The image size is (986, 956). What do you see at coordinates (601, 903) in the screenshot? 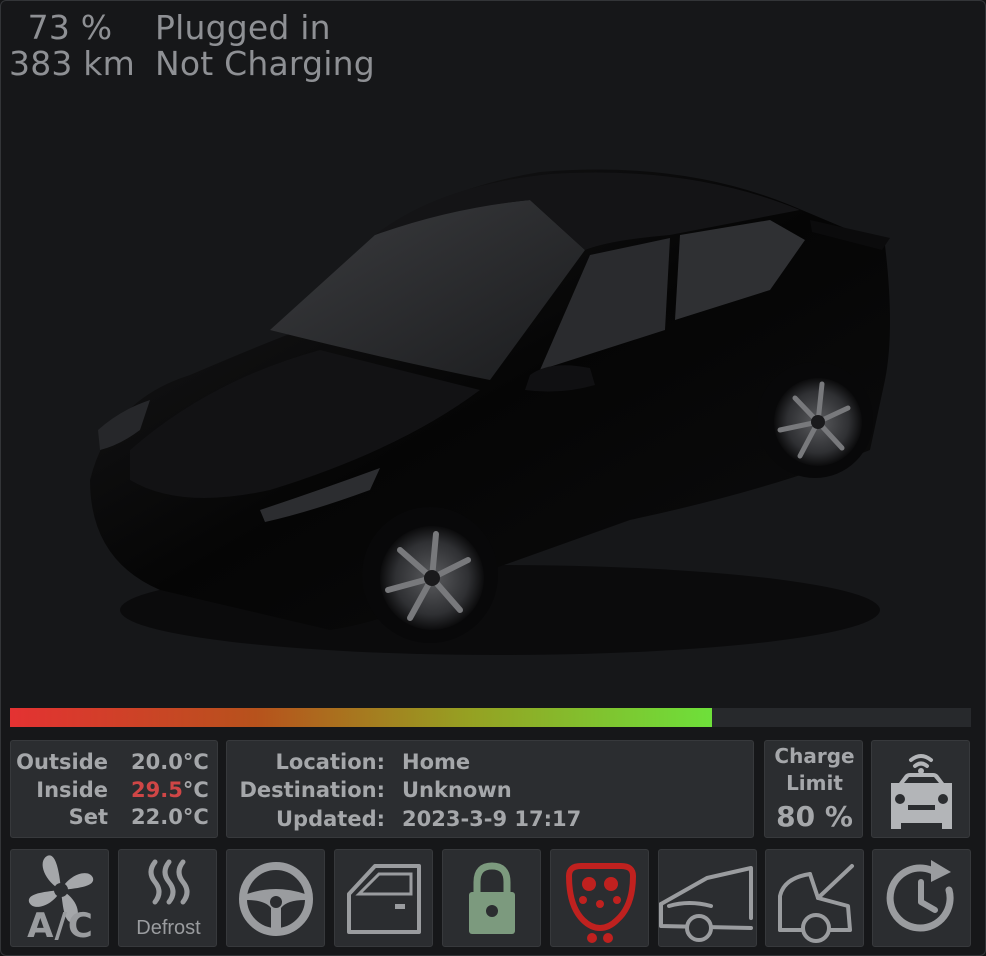
I see `charge-port-icon` at bounding box center [601, 903].